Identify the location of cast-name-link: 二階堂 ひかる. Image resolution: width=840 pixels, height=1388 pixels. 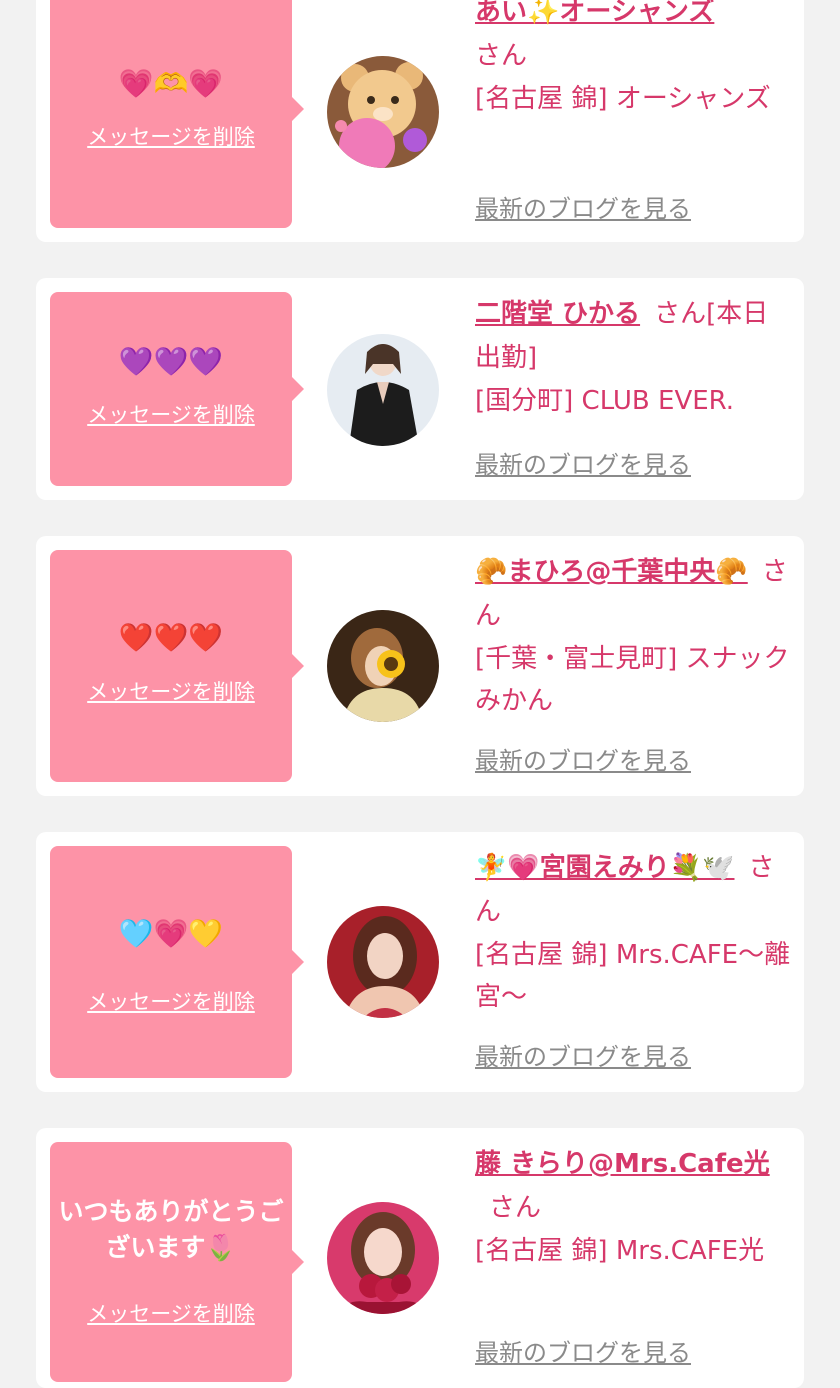
(557, 314).